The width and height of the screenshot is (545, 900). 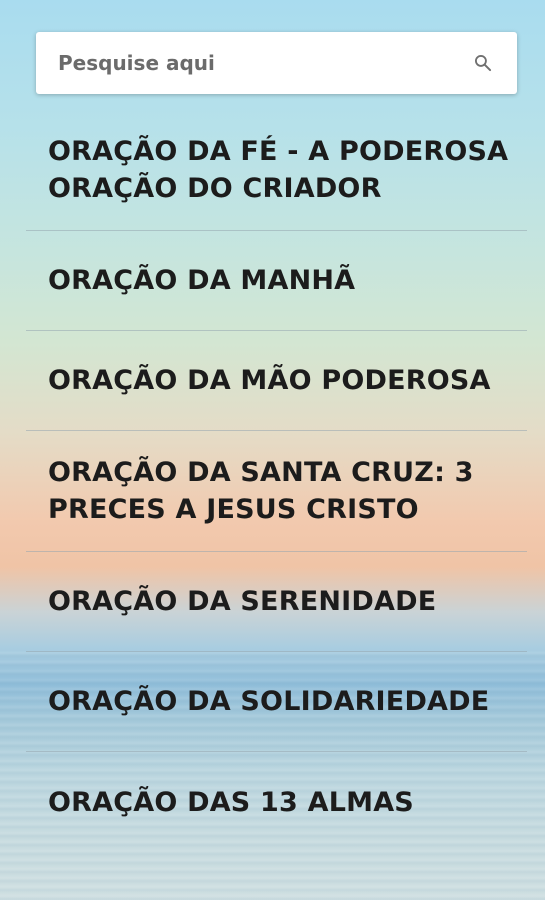 What do you see at coordinates (246, 63) in the screenshot?
I see `search-input` at bounding box center [246, 63].